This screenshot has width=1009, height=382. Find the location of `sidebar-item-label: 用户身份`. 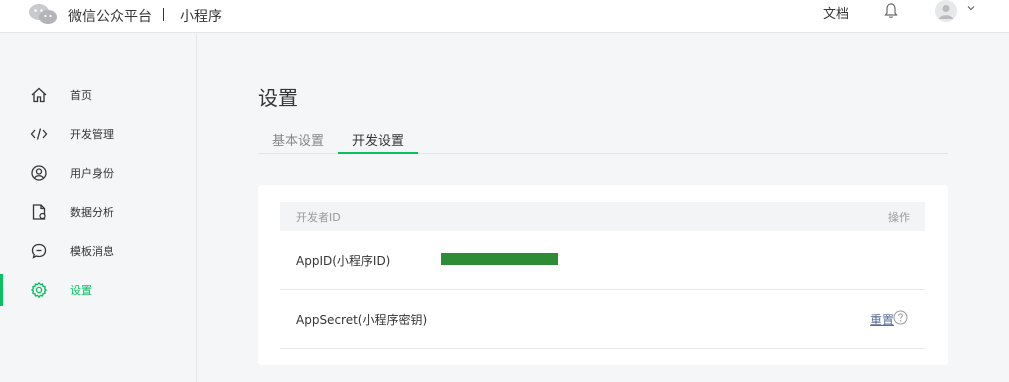

sidebar-item-label: 用户身份 is located at coordinates (92, 173).